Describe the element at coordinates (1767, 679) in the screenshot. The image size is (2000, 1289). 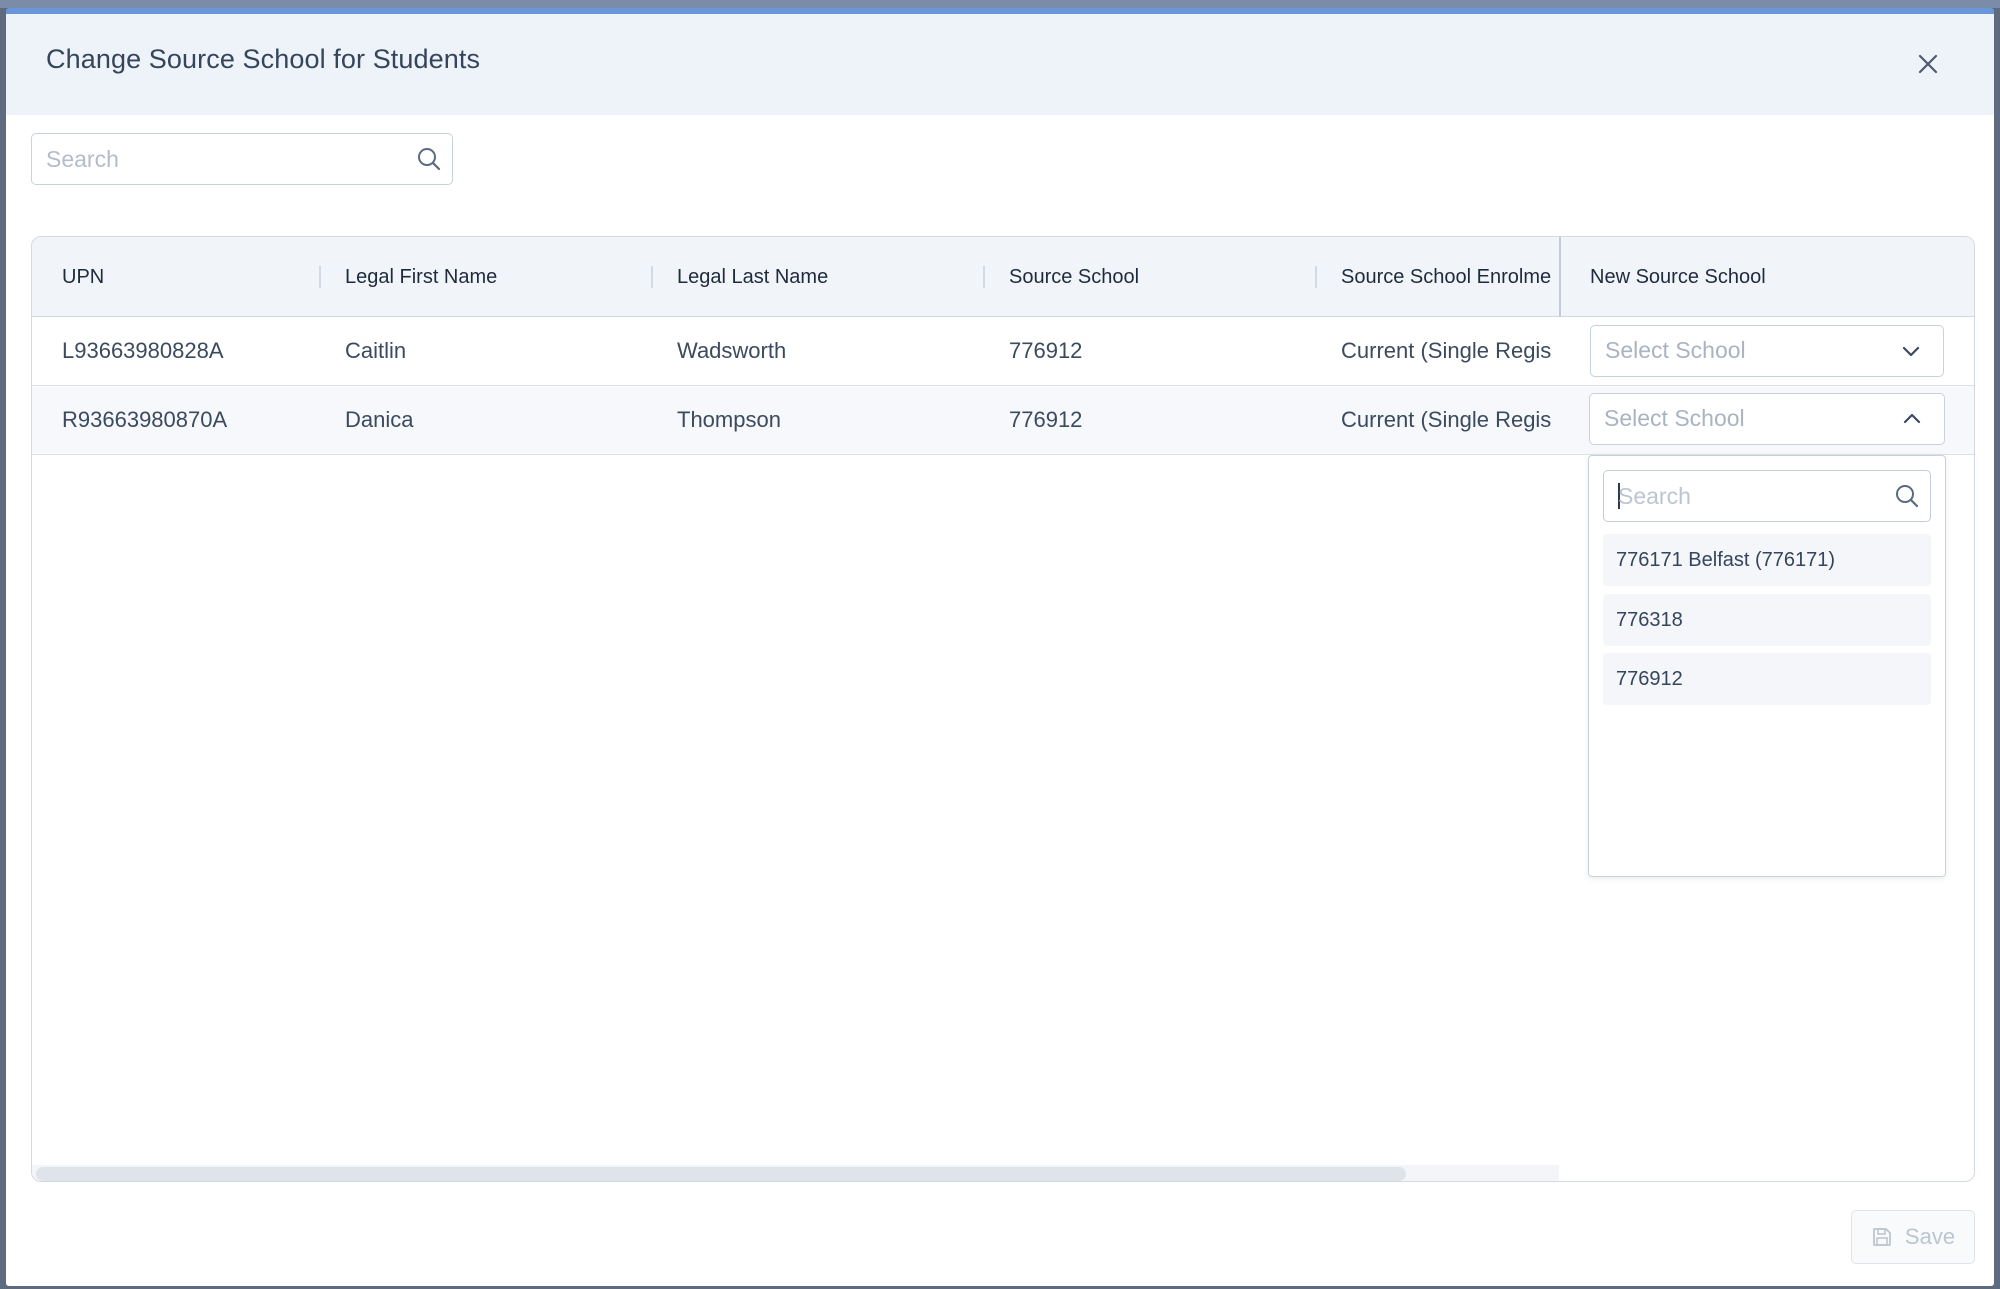
I see `dropdown-option: 776912` at that location.